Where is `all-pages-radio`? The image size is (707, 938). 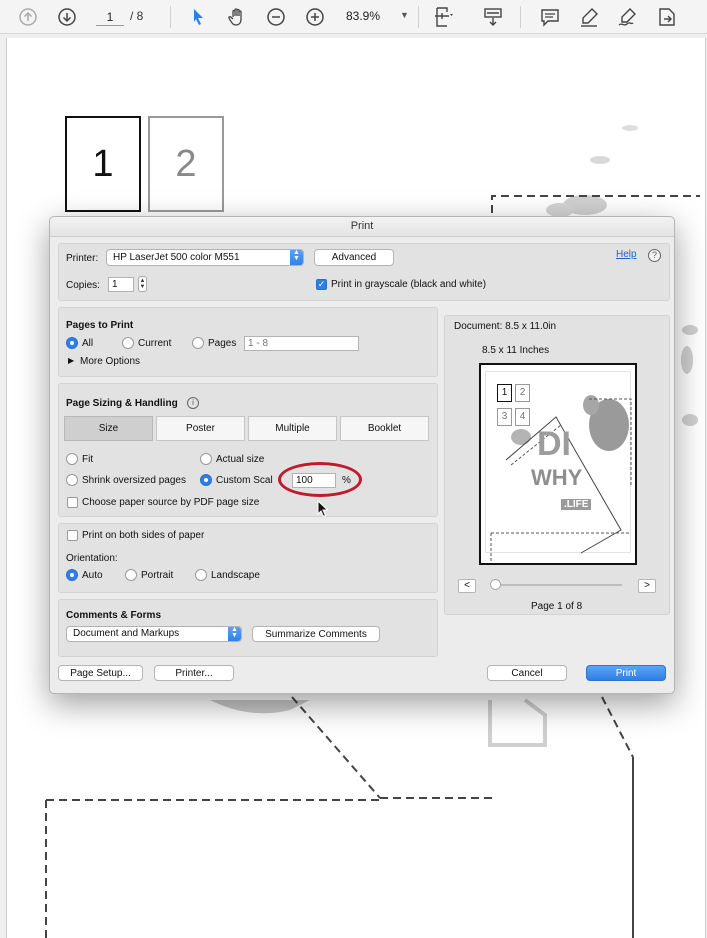 all-pages-radio is located at coordinates (72, 343).